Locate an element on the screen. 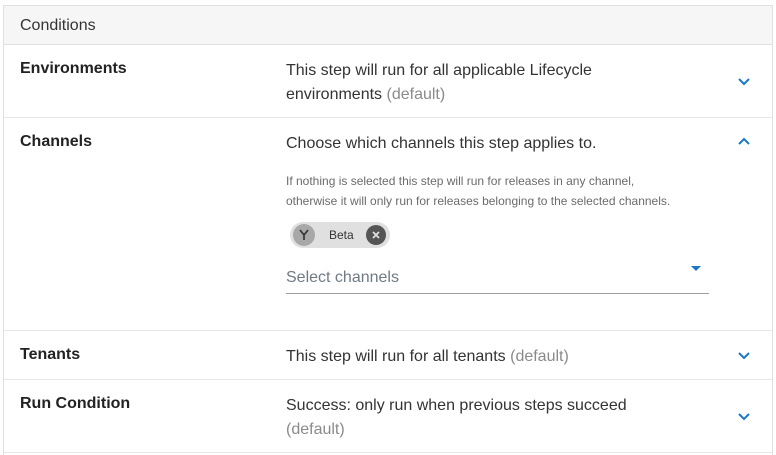  channels-title: Channels is located at coordinates (56, 141).